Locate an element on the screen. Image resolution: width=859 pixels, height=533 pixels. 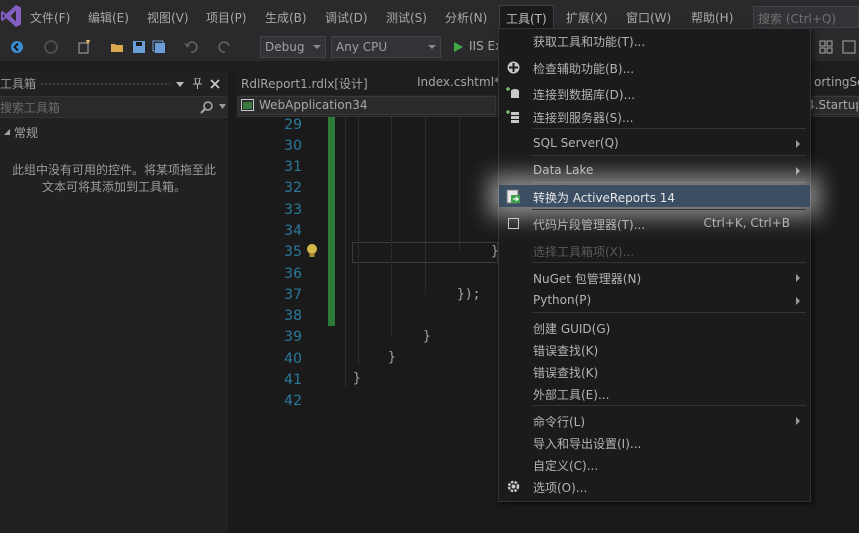
menu-tools: 工具(T) is located at coordinates (526, 17).